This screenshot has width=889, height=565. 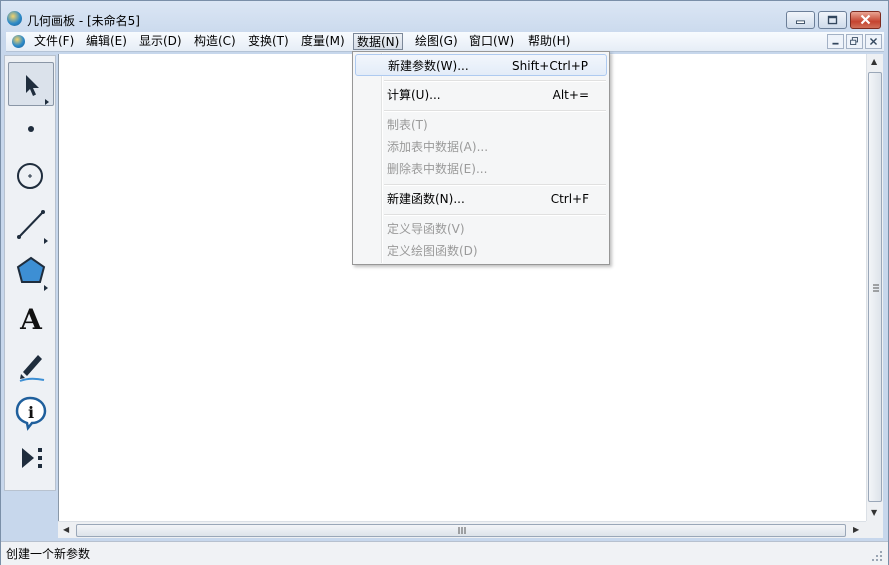 I want to click on resize-grip-icon, so click(x=876, y=555).